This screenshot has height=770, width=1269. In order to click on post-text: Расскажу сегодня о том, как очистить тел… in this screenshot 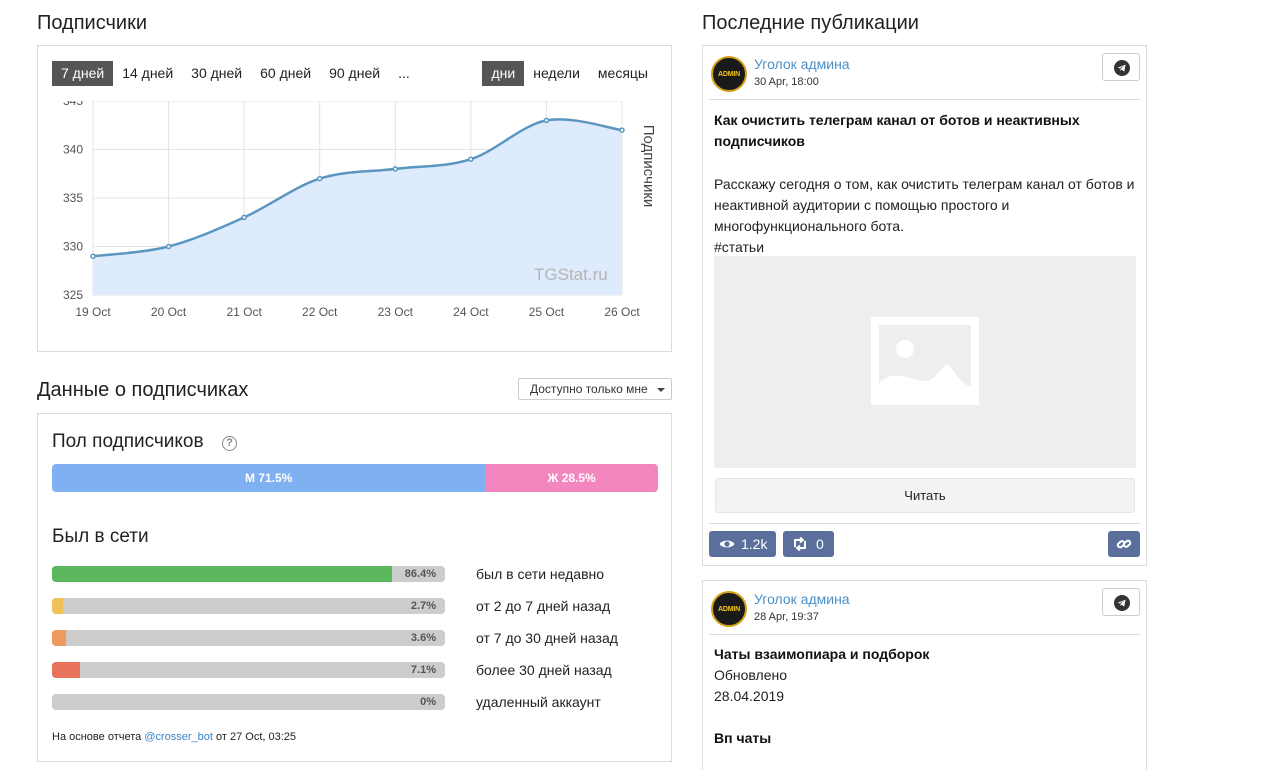, I will do `click(924, 205)`.